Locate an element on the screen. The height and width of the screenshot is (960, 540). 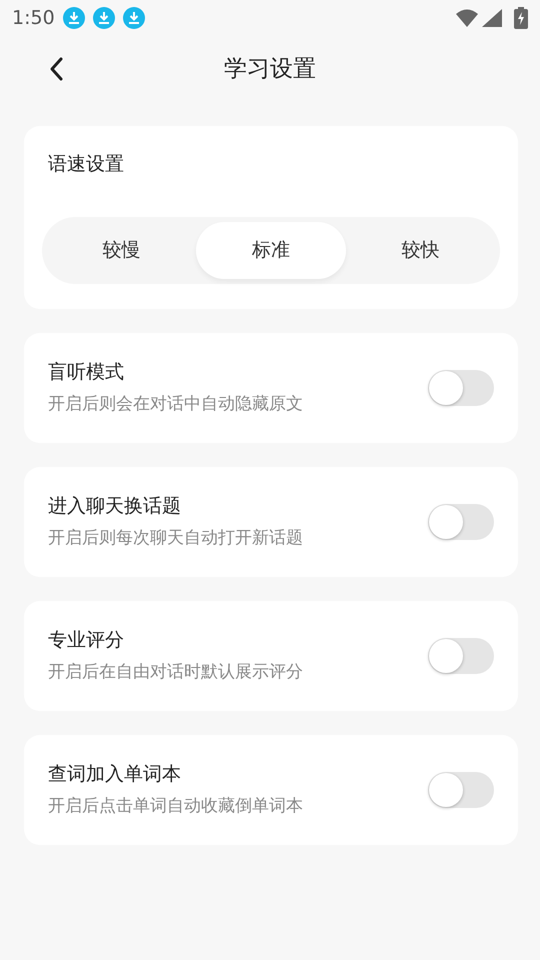
status-time: 1:50 is located at coordinates (33, 18).